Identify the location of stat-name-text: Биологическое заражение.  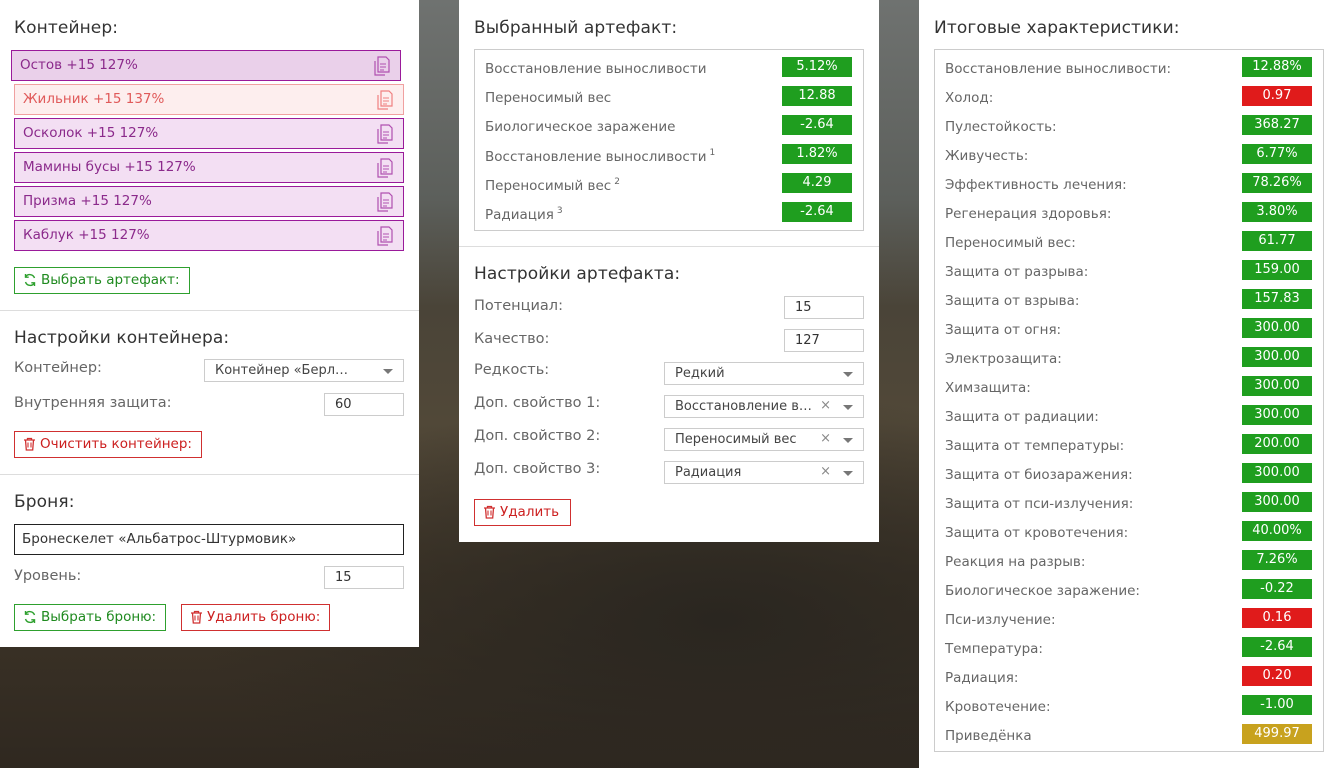
(580, 127).